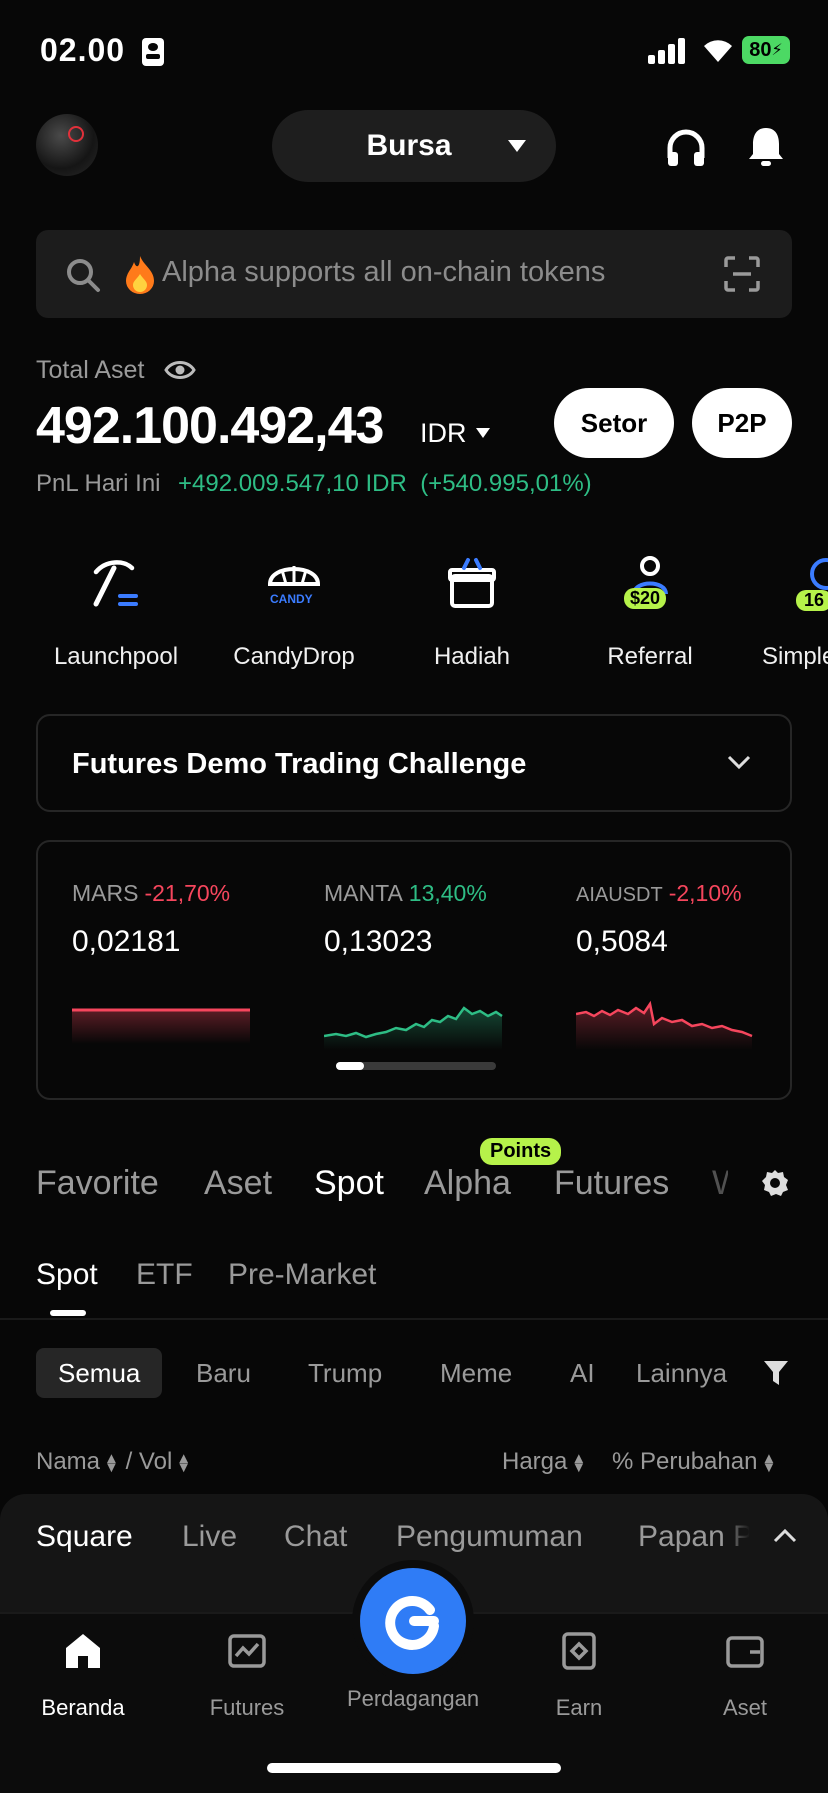 This screenshot has width=828, height=1793. I want to click on ticker-change: 13,40%, so click(447, 893).